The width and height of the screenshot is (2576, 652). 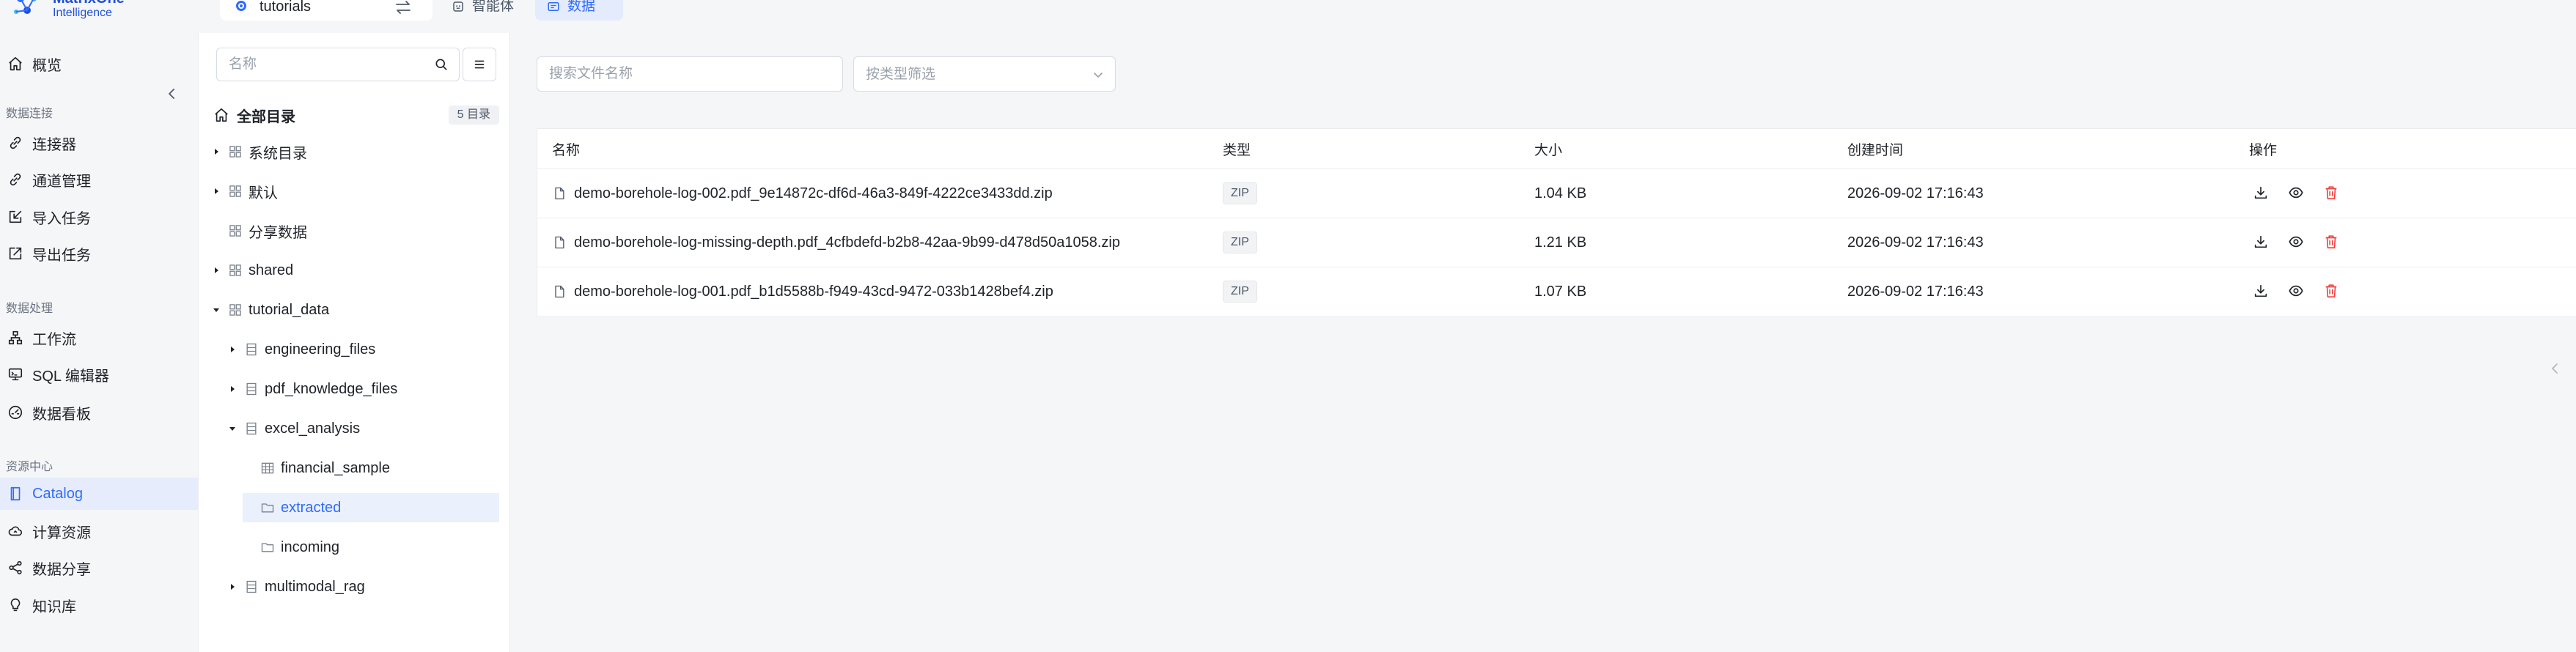 What do you see at coordinates (1548, 148) in the screenshot?
I see `column-header-size: 大小` at bounding box center [1548, 148].